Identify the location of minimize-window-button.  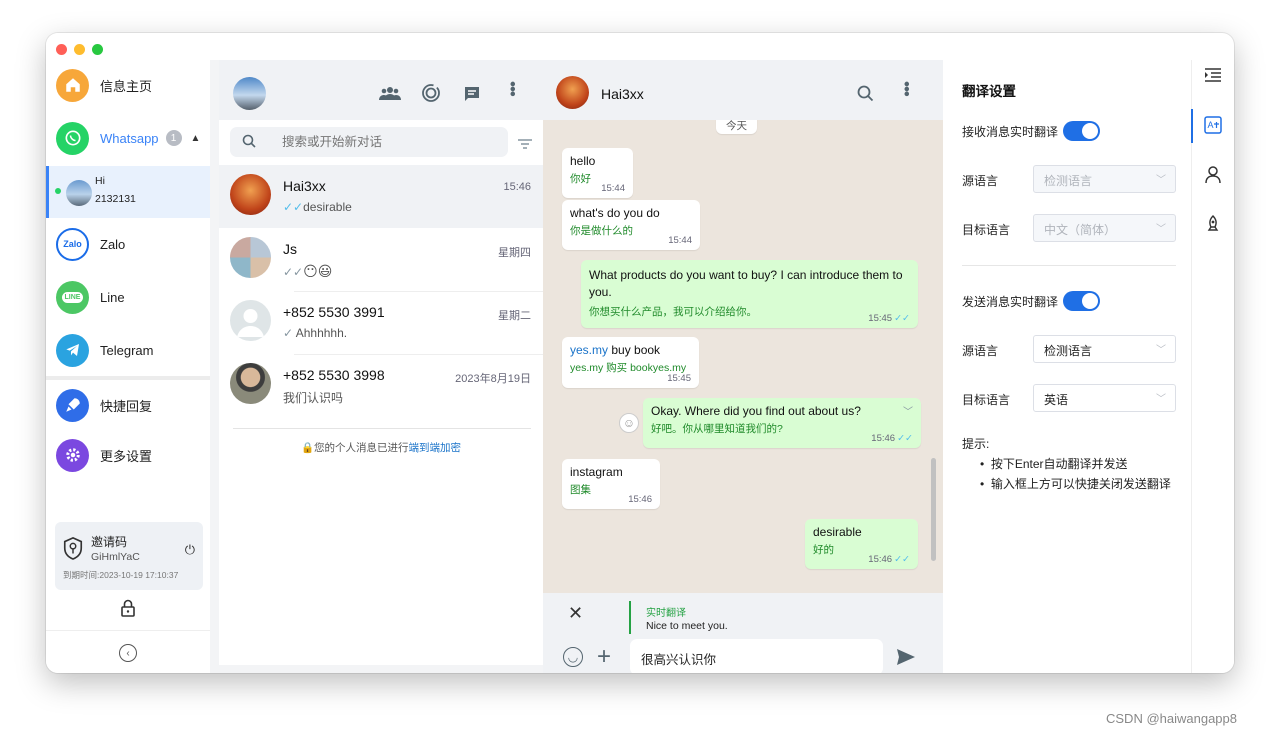
(79, 49).